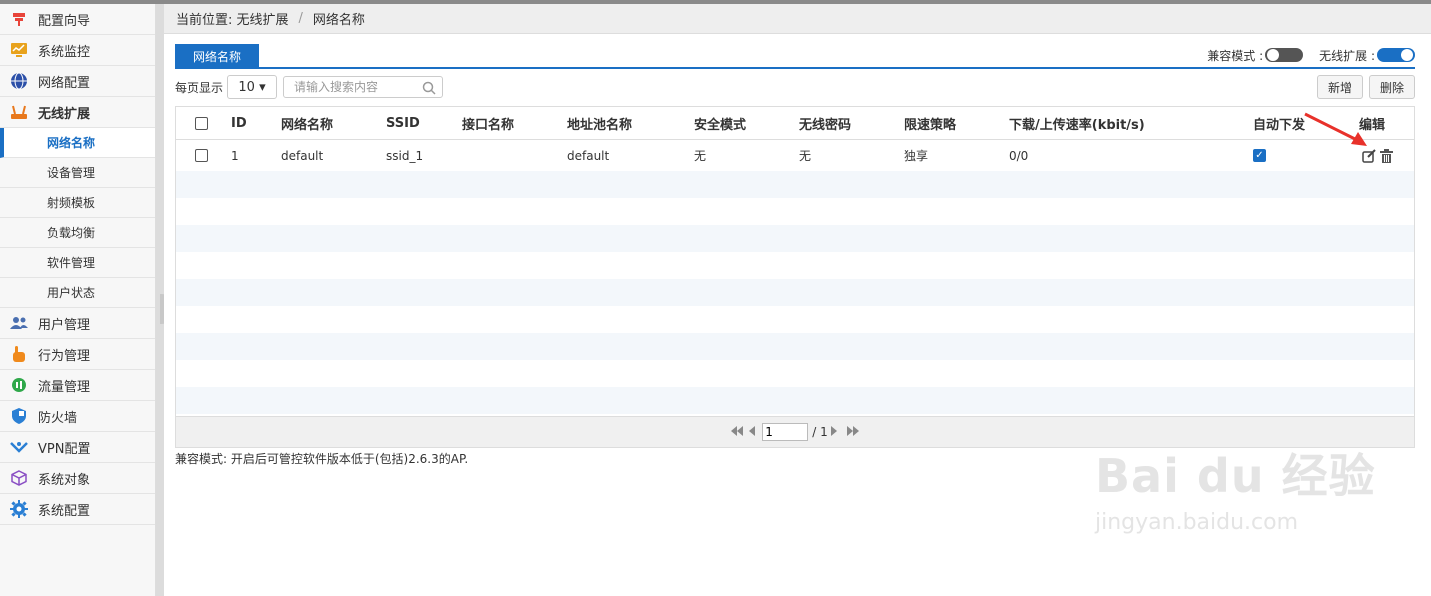 The image size is (1431, 596). I want to click on sidebar-subitem-user-status: 用户状态, so click(77, 293).